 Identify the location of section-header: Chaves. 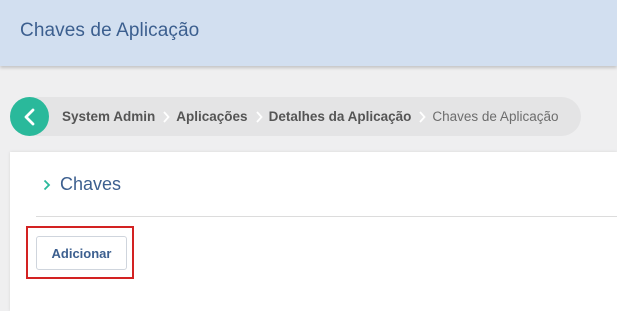
(82, 184).